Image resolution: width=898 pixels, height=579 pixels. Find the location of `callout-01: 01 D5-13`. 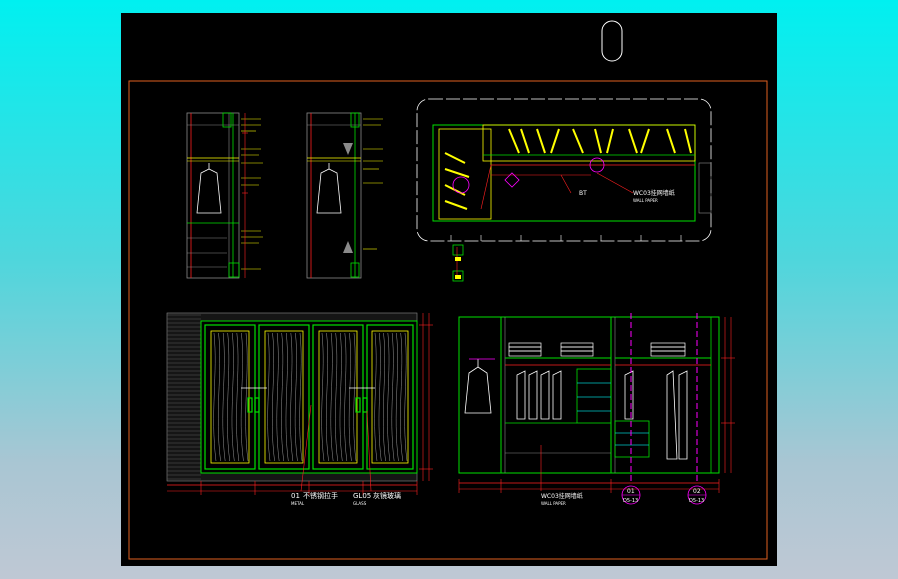

callout-01: 01 D5-13 is located at coordinates (631, 495).